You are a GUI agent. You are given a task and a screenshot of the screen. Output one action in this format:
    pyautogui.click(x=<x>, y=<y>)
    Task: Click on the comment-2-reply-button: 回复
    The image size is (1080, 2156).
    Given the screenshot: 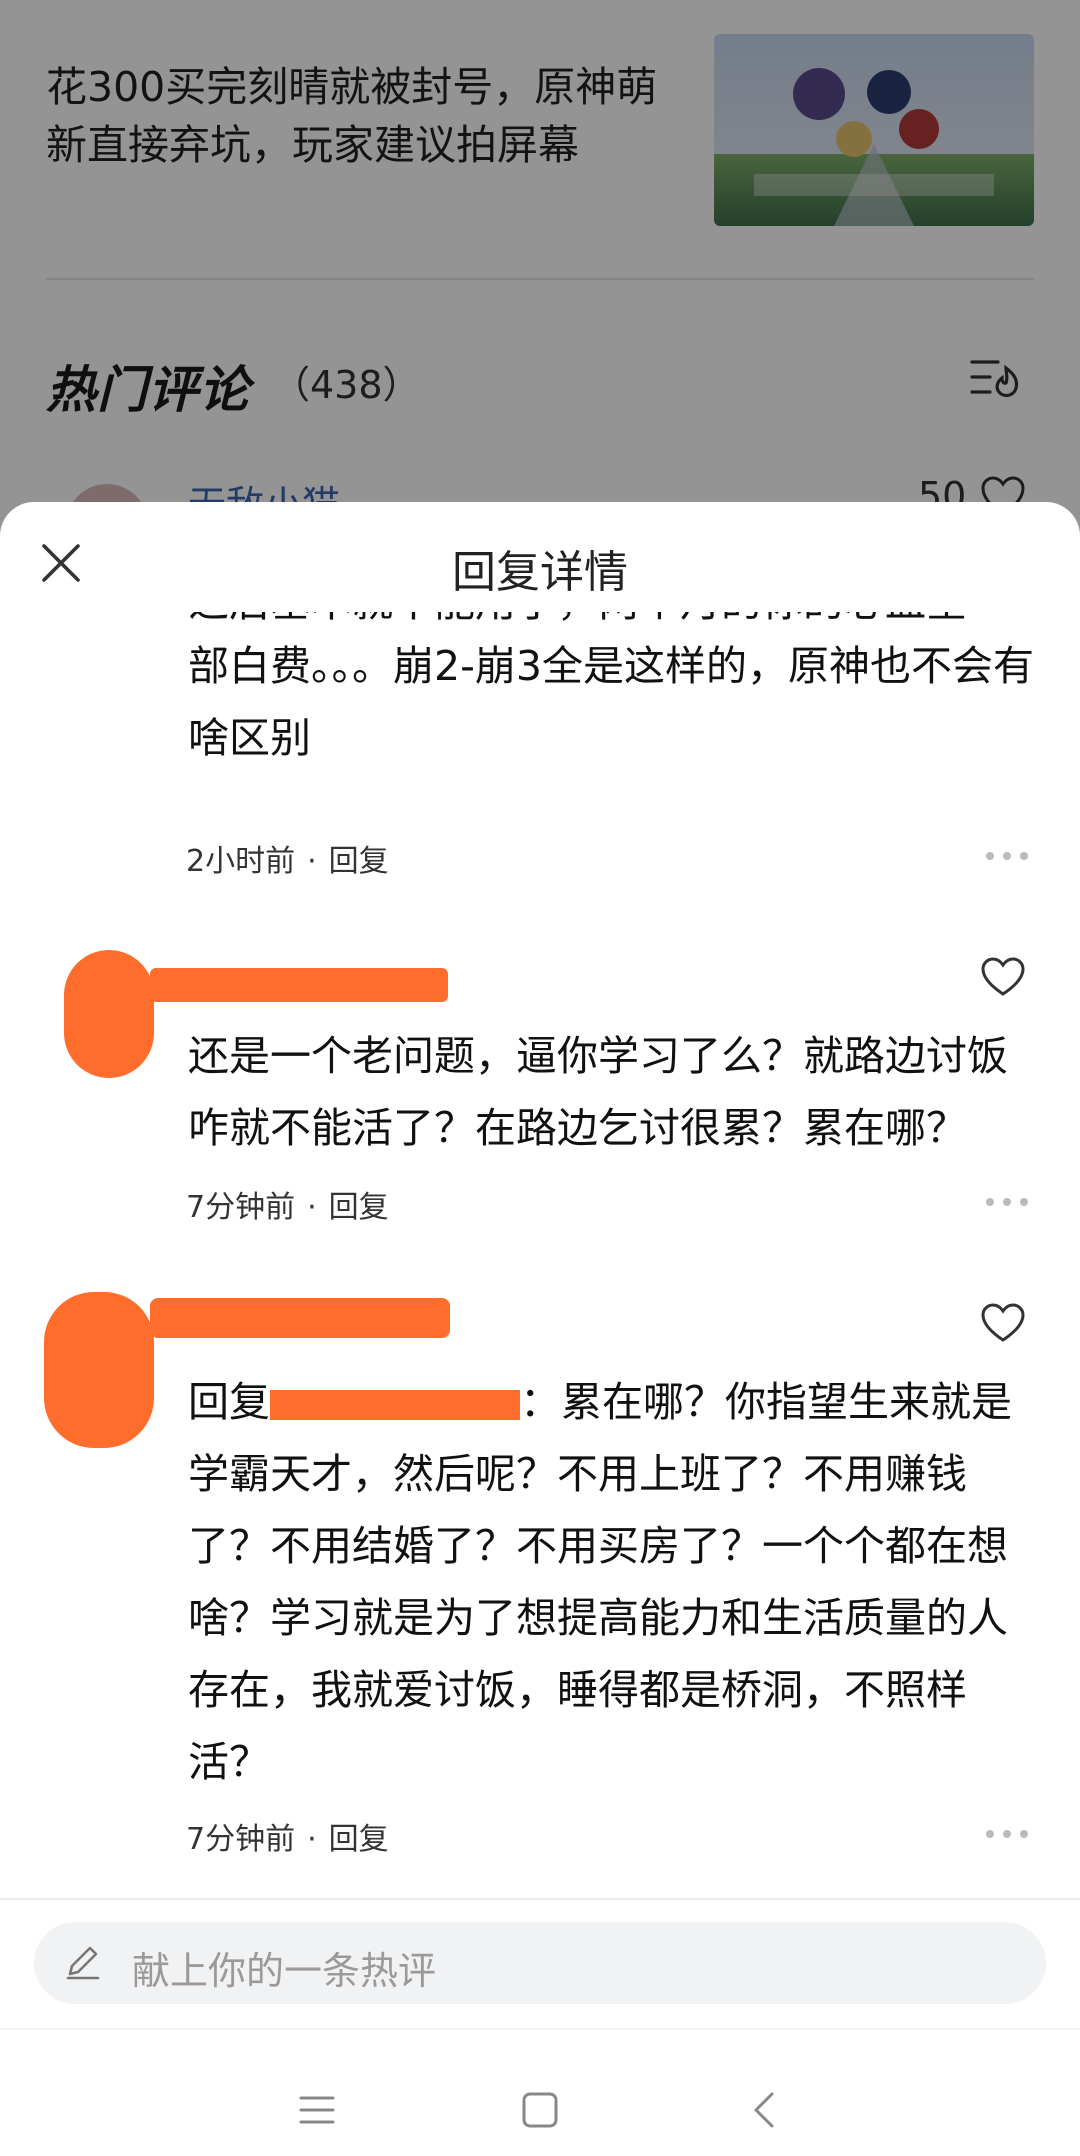 What is the action you would take?
    pyautogui.click(x=359, y=1207)
    